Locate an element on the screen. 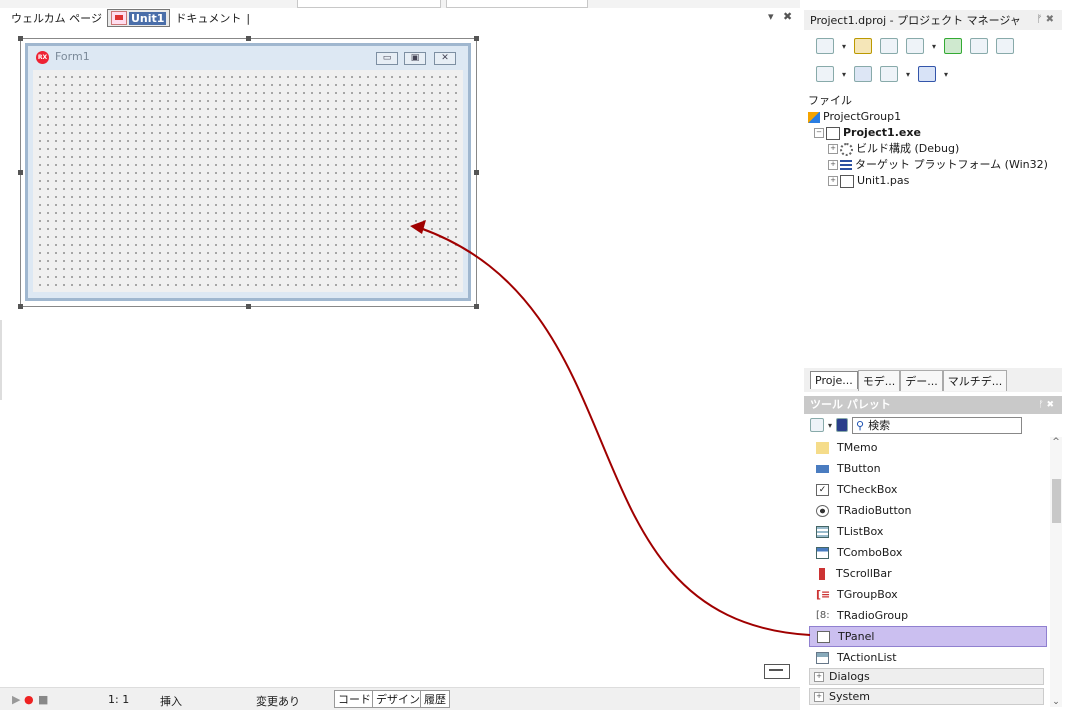 The height and width of the screenshot is (710, 1065). tool-palette-toolbar: ▾ ⚲ 検索 is located at coordinates (933, 425).